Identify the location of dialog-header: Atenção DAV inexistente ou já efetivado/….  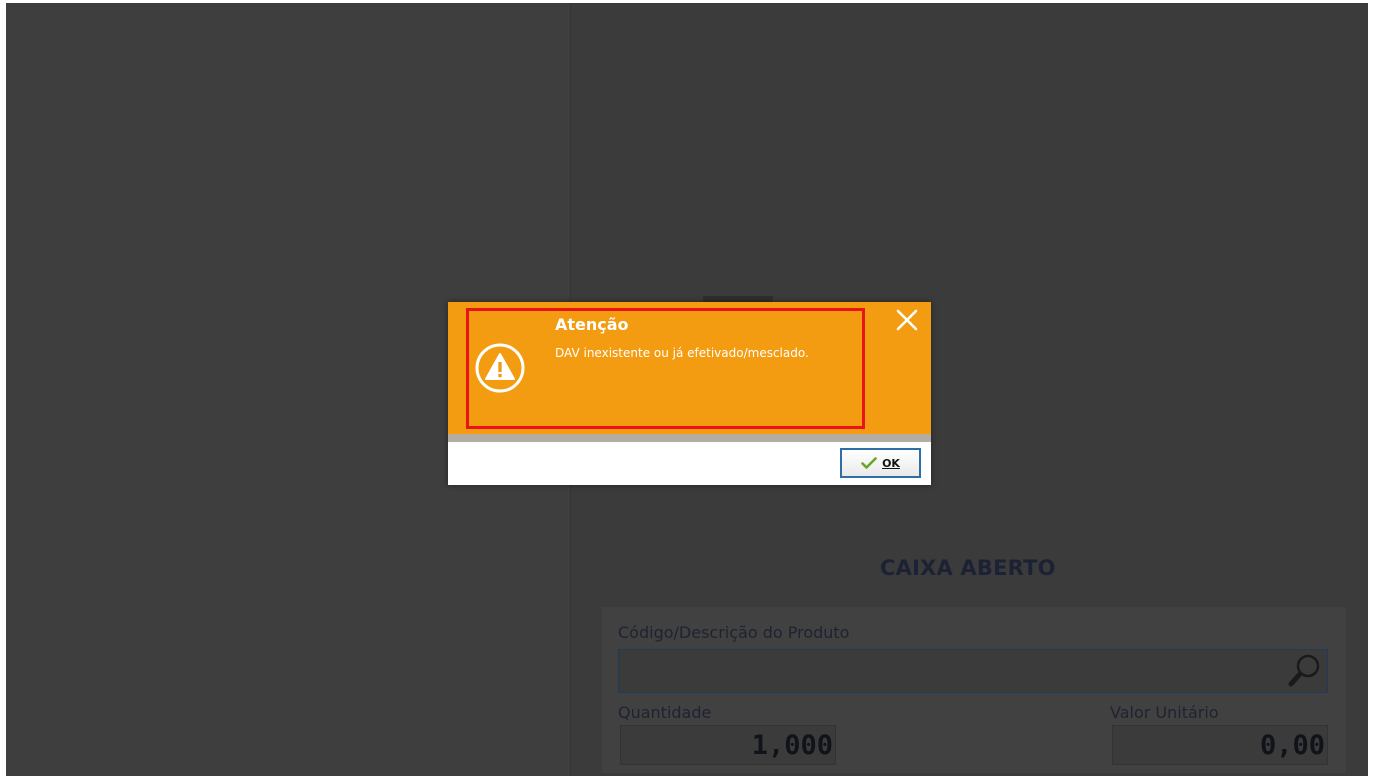
(689, 368).